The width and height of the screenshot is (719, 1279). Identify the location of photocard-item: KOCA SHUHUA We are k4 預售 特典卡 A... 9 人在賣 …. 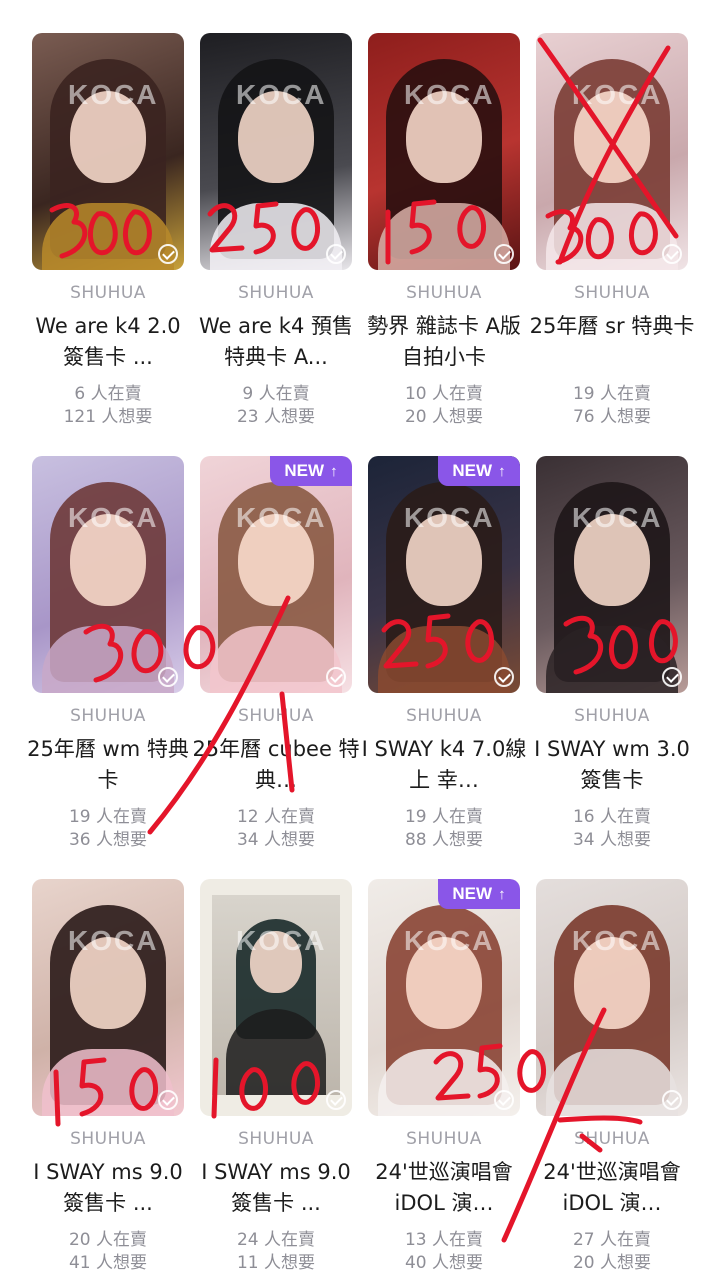
(283, 233).